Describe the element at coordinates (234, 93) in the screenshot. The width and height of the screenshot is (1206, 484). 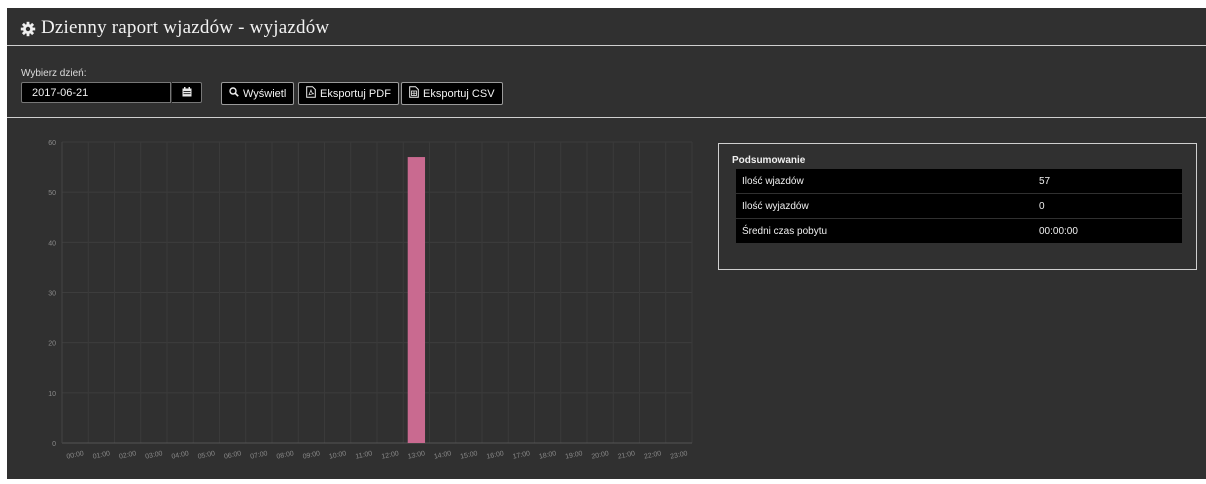
I see `search-icon` at that location.